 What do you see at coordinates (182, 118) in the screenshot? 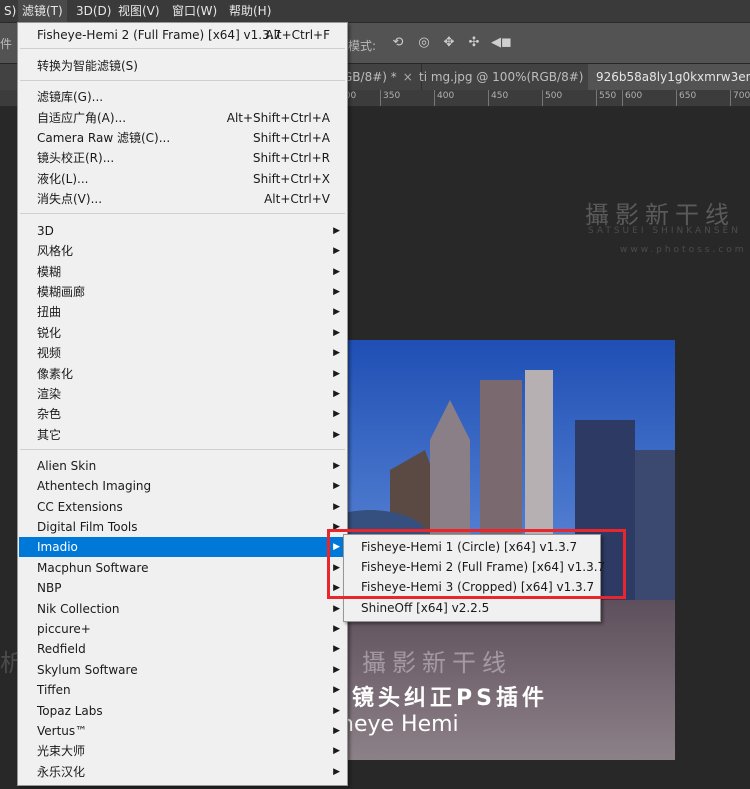
I see `menu-item-adaptive-wide-angle: 自适应广角(A)... Alt+Shift+Ctrl+A` at bounding box center [182, 118].